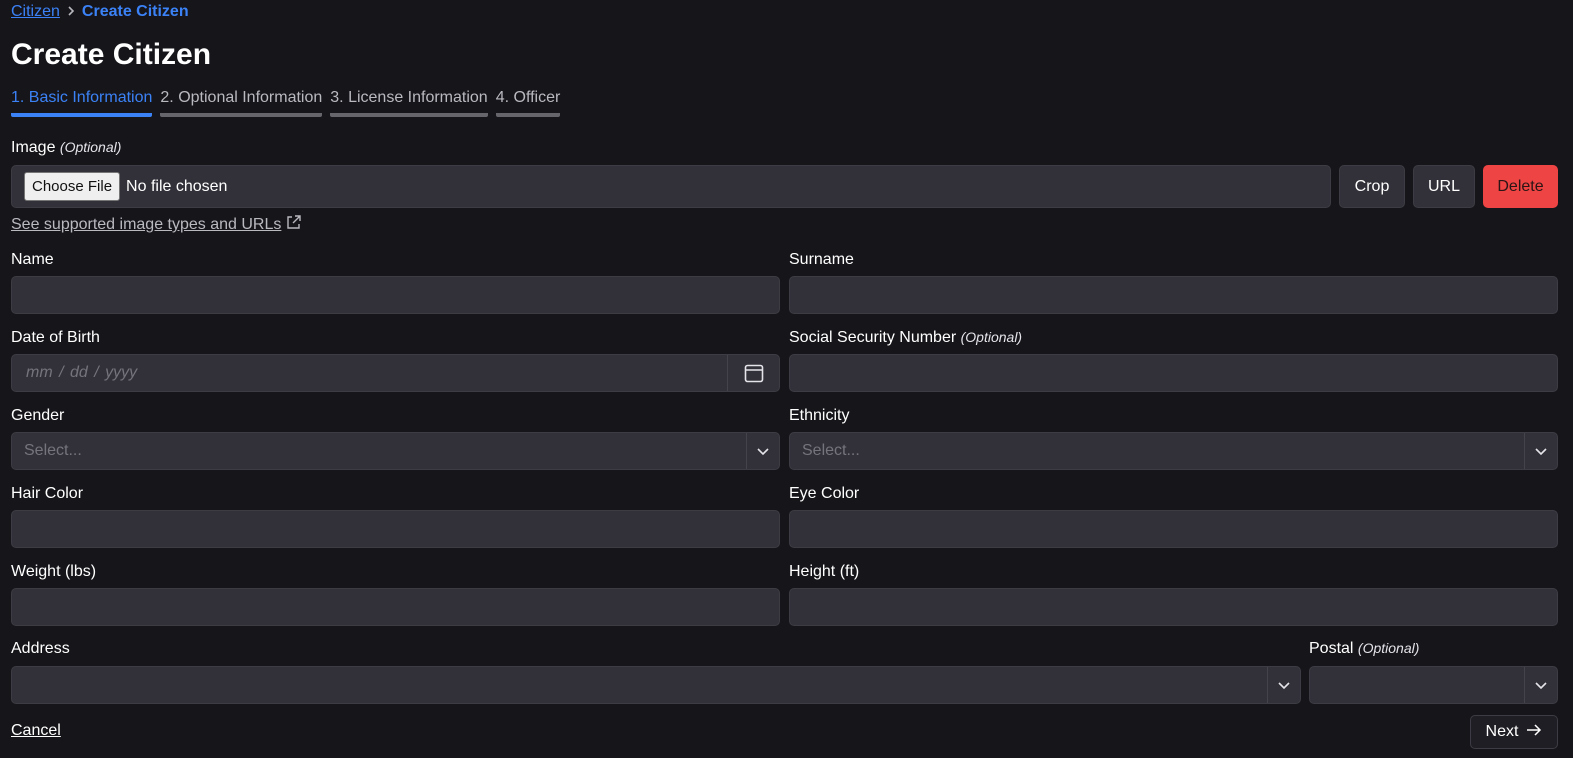 This screenshot has height=758, width=1573. What do you see at coordinates (1364, 648) in the screenshot?
I see `postal-label: Postal (Optional)` at bounding box center [1364, 648].